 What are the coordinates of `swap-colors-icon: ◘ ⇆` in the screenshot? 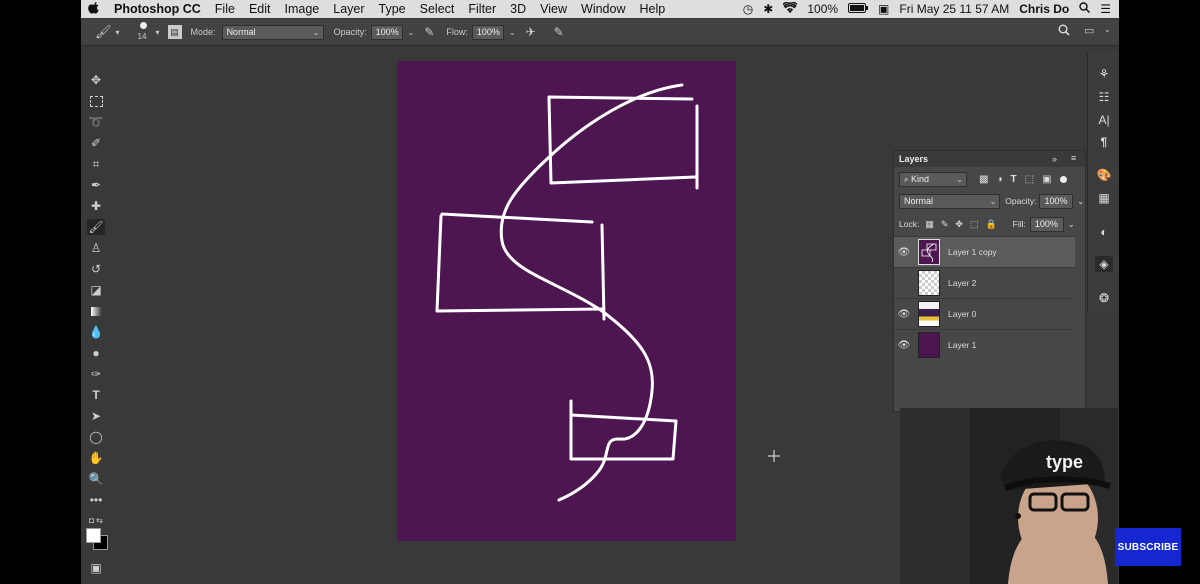 It's located at (96, 520).